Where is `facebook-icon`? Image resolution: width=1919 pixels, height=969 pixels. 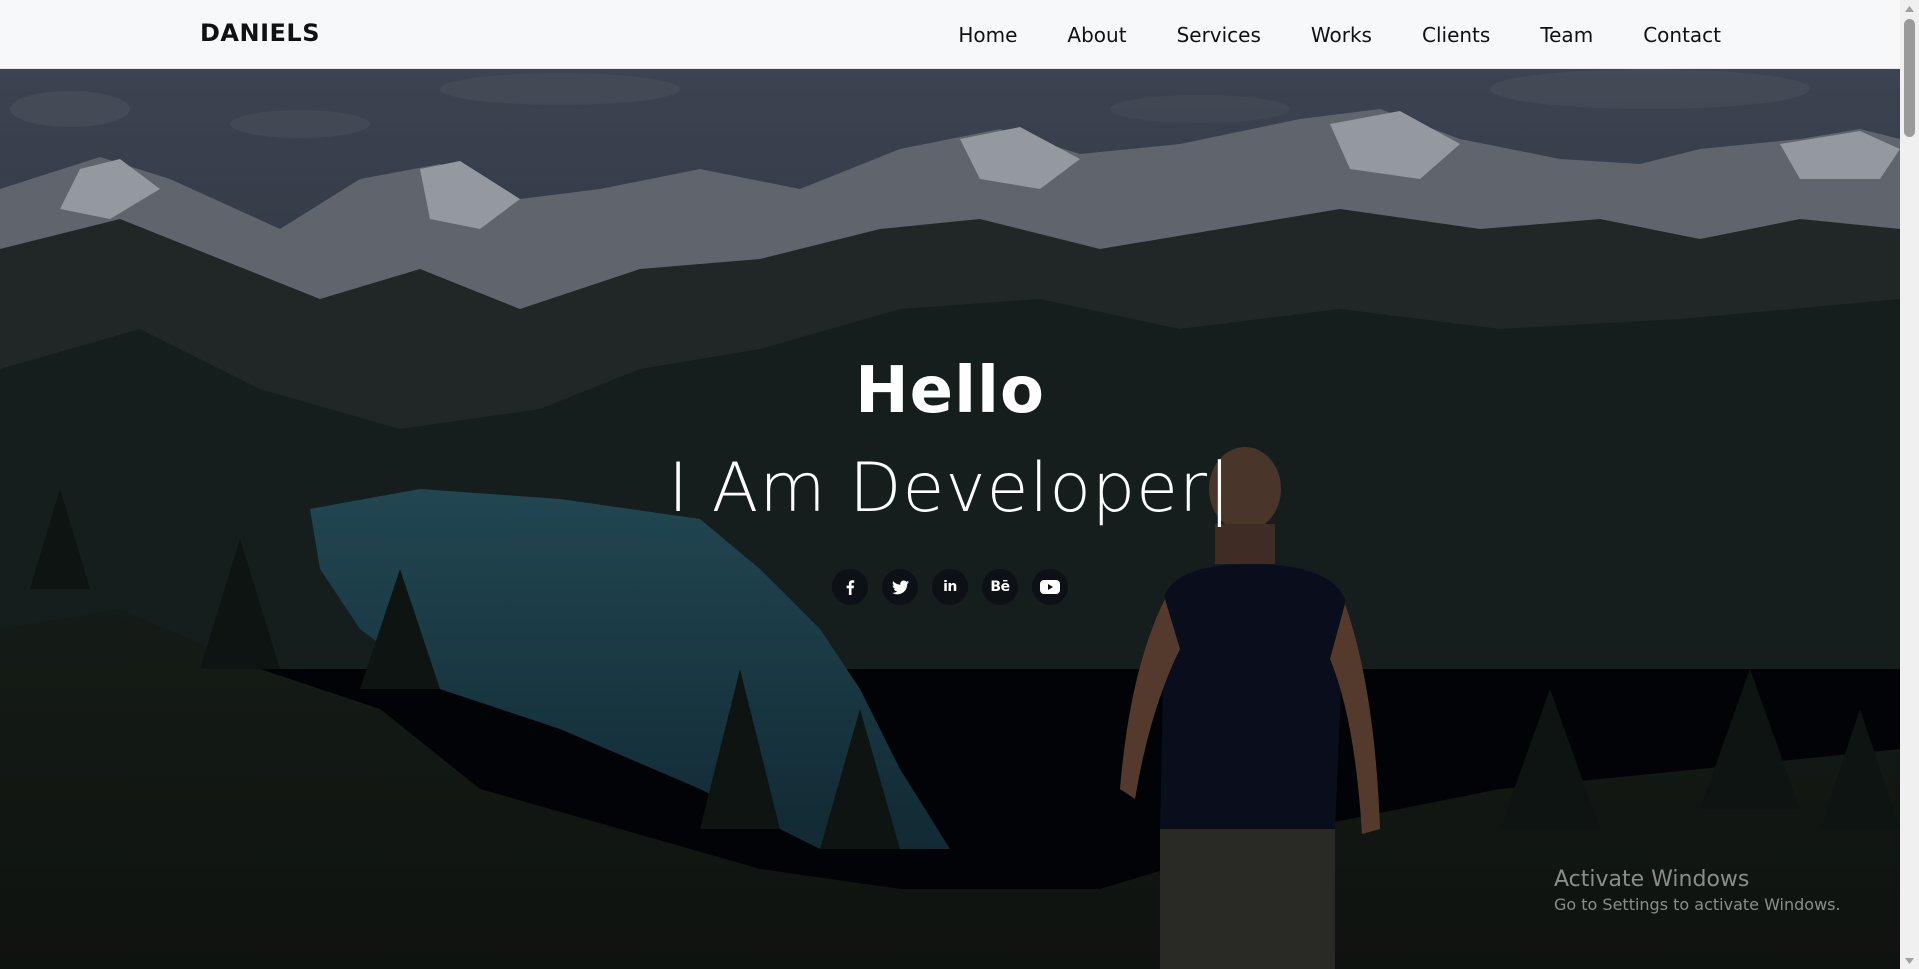
facebook-icon is located at coordinates (850, 587).